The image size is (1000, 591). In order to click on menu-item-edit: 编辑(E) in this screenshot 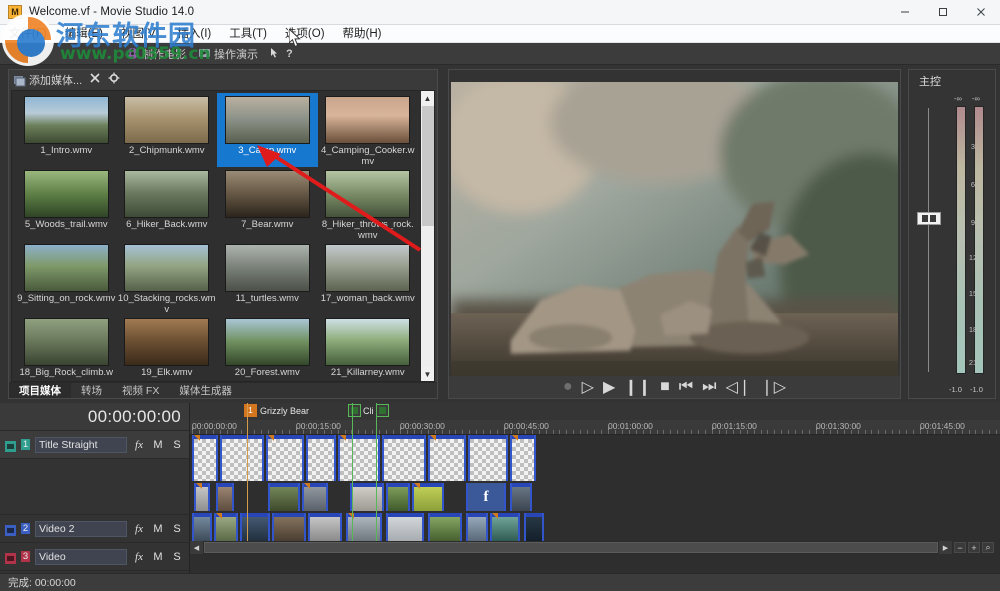, I will do `click(84, 34)`.